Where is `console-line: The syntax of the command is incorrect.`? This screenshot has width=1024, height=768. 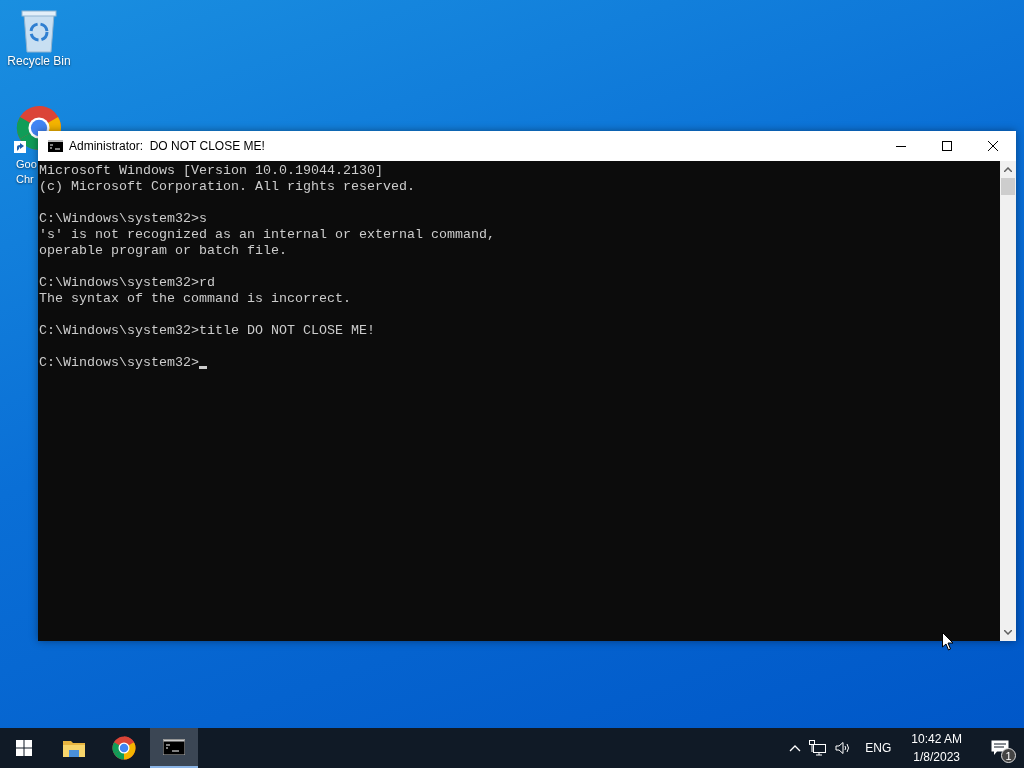 console-line: The syntax of the command is incorrect. is located at coordinates (195, 299).